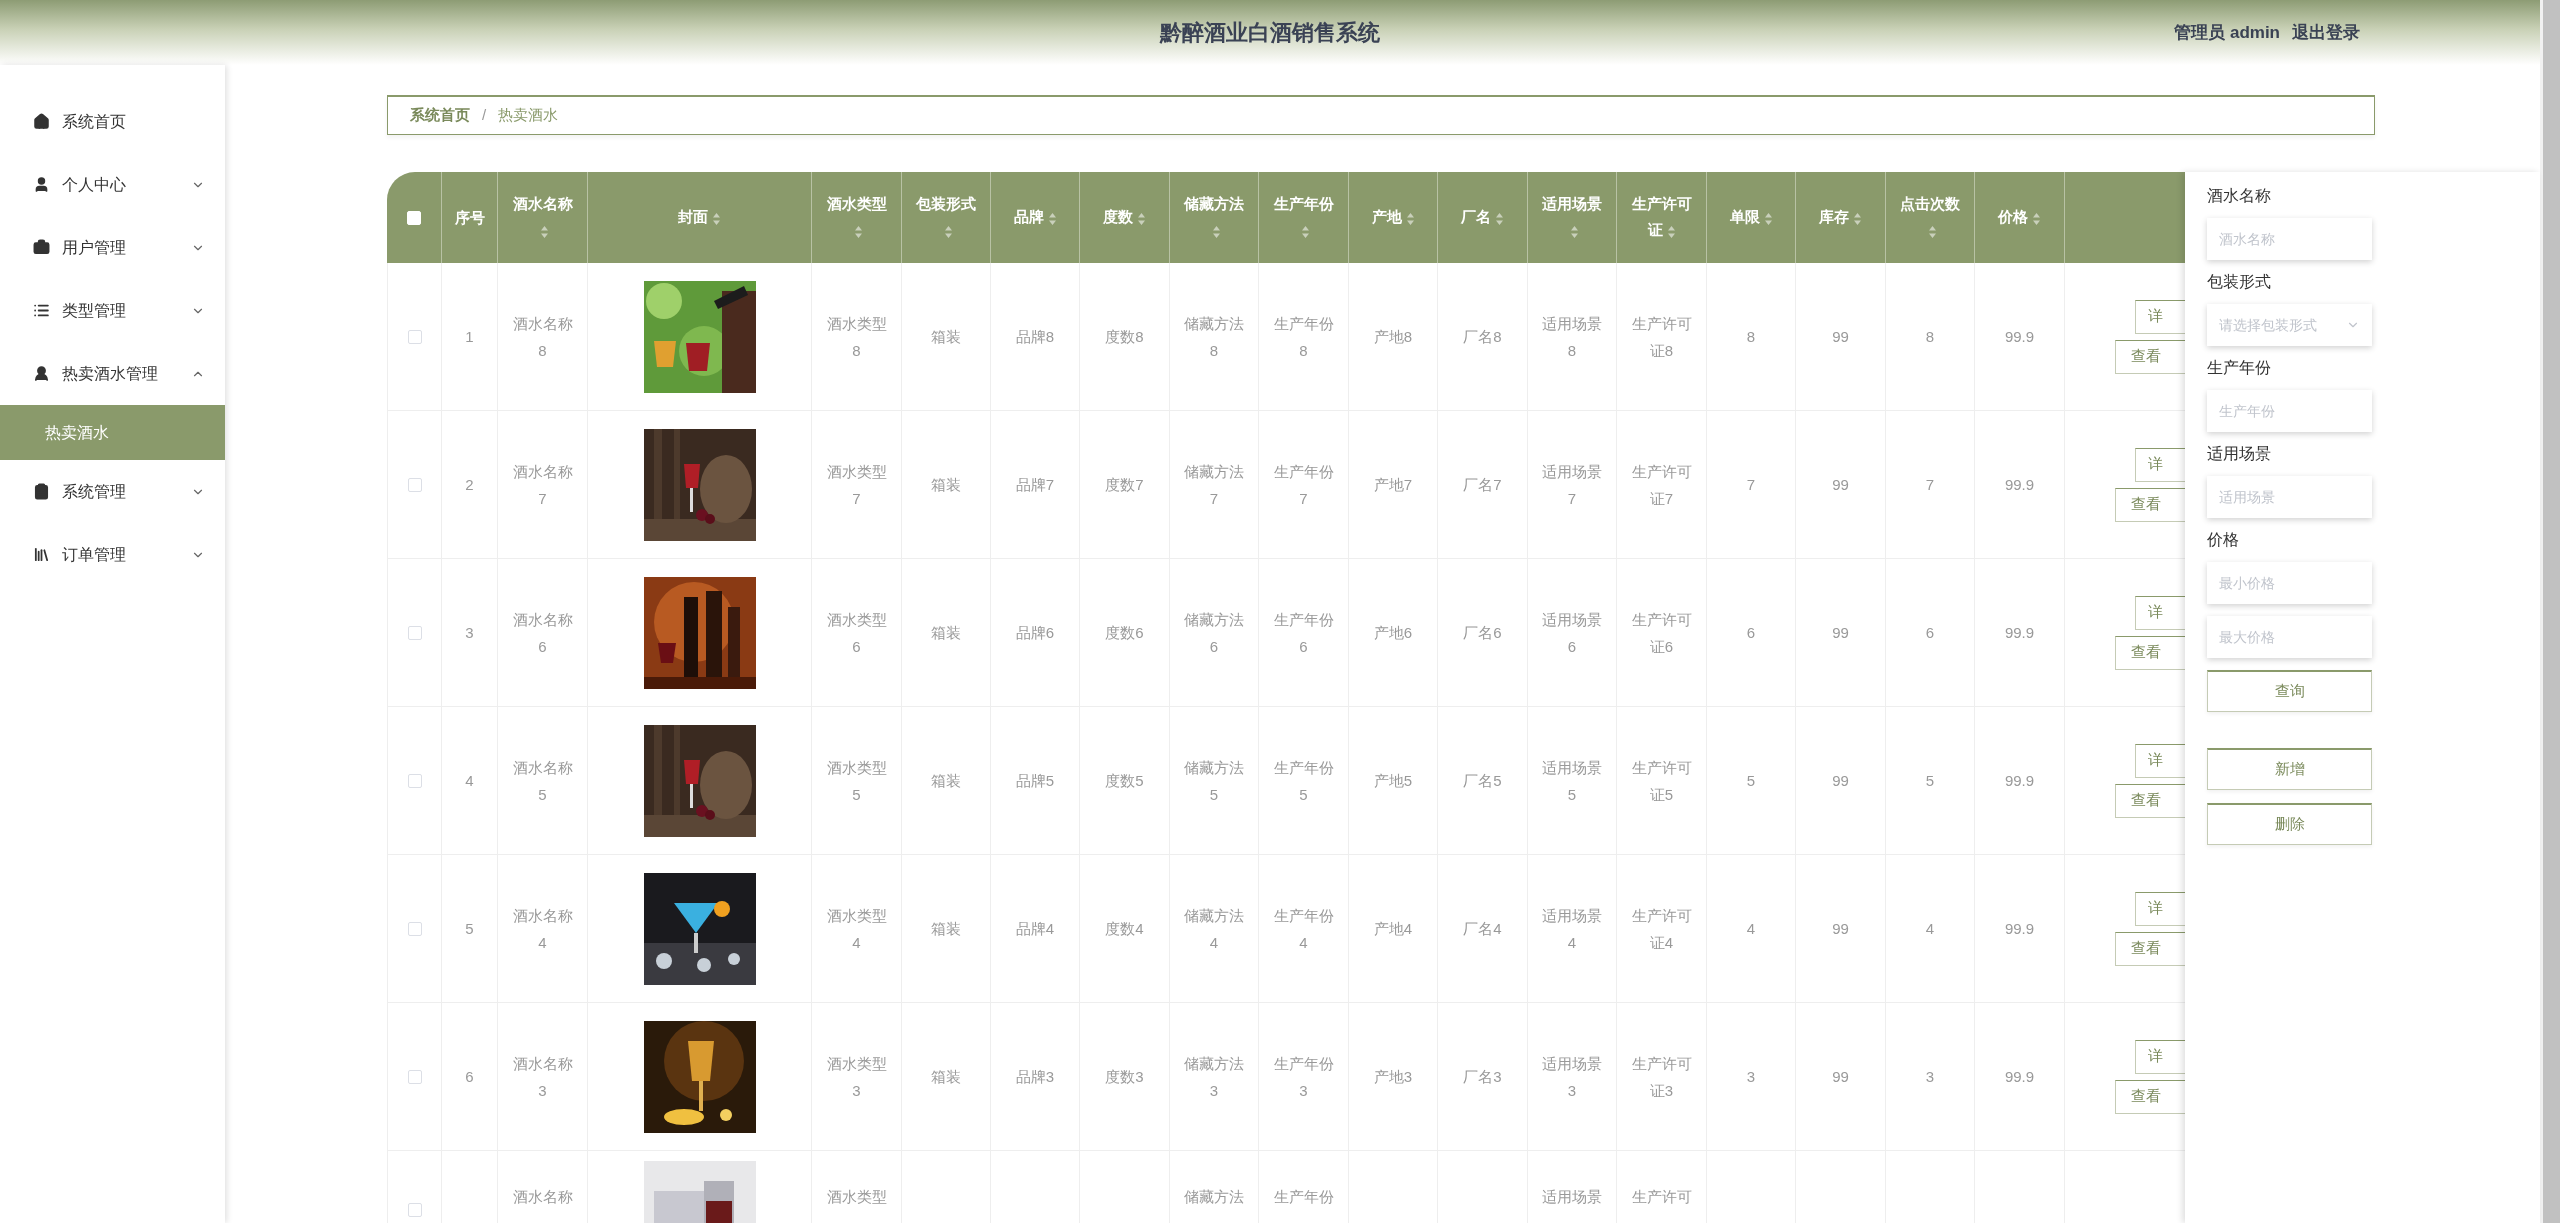 This screenshot has width=2560, height=1223. What do you see at coordinates (1751, 217) in the screenshot?
I see `column-header: 单限` at bounding box center [1751, 217].